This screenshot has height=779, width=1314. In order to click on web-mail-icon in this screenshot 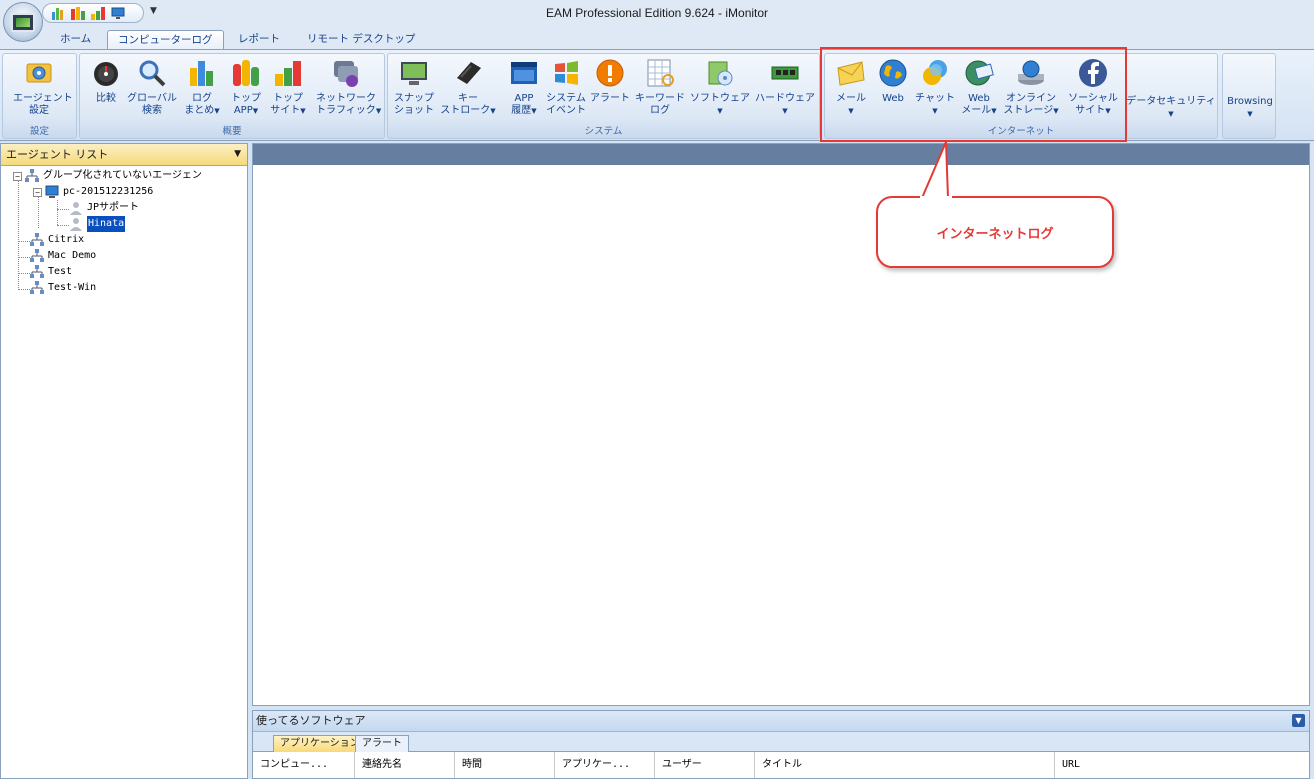, I will do `click(979, 73)`.